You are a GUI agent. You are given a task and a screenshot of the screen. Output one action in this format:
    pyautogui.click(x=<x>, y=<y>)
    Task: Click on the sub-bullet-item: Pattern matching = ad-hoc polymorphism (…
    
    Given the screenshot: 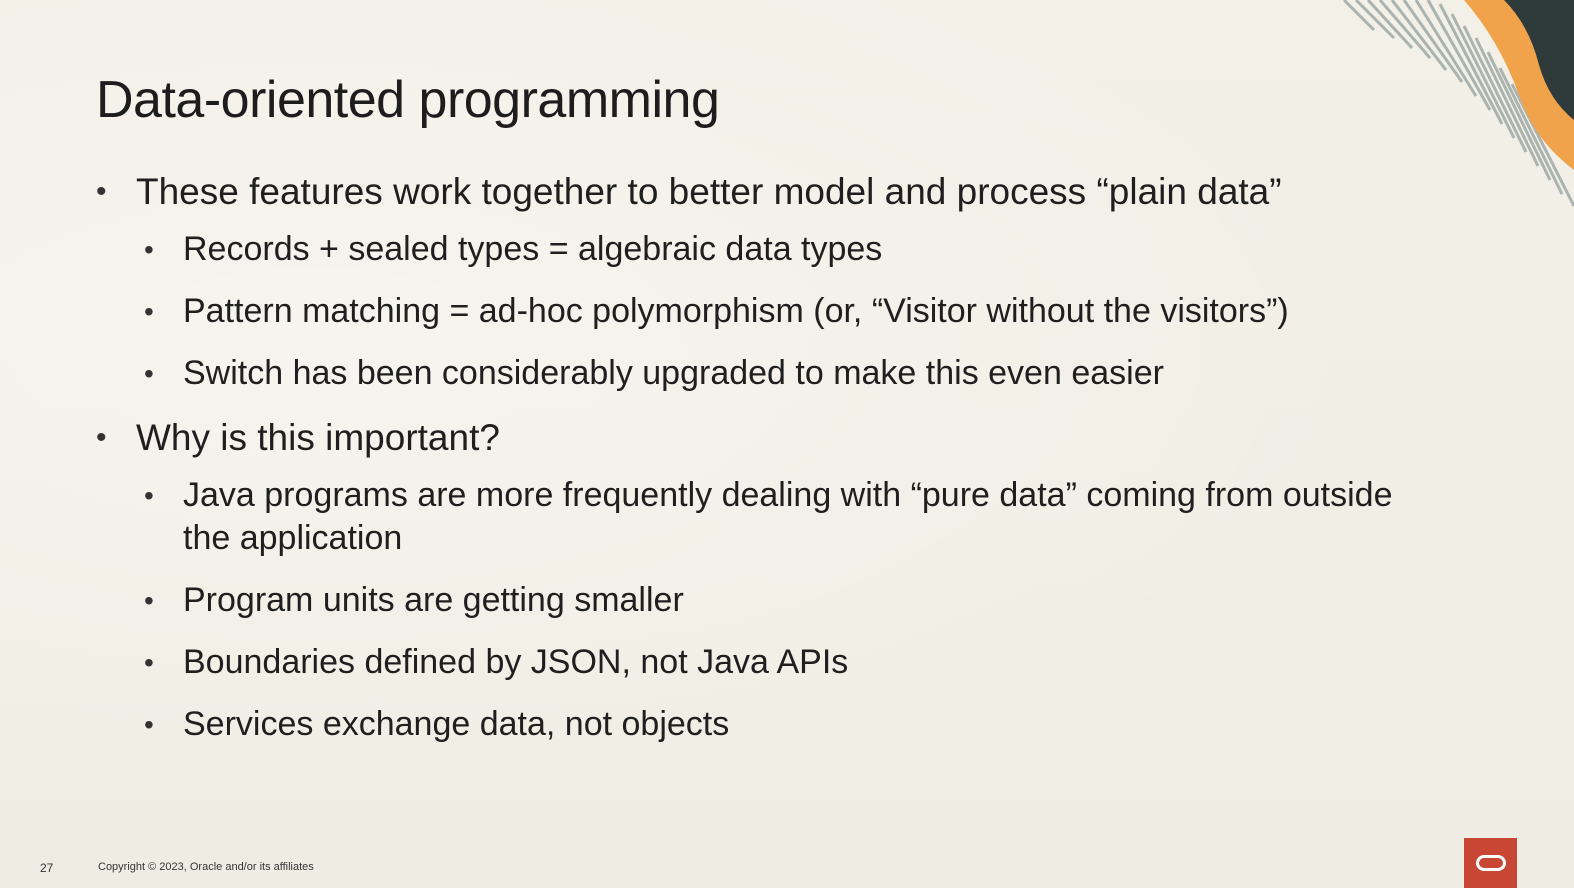 What is the action you would take?
    pyautogui.click(x=776, y=311)
    